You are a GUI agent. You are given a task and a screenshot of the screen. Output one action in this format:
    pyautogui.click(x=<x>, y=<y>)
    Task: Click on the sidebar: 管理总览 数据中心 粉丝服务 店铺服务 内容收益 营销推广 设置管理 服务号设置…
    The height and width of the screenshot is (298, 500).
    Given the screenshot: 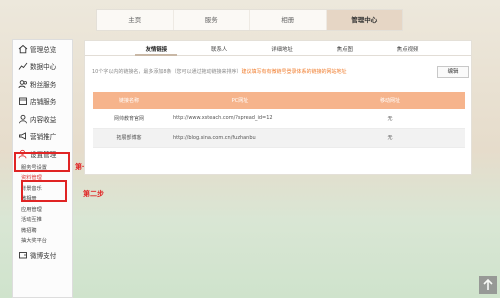 What is the action you would take?
    pyautogui.click(x=42, y=168)
    